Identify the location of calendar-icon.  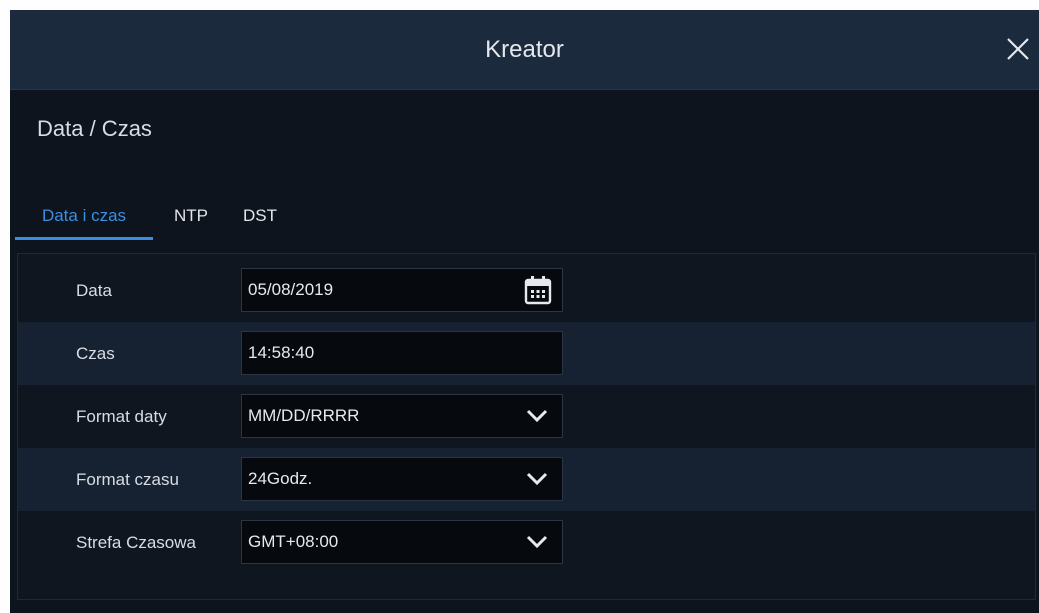
(538, 290).